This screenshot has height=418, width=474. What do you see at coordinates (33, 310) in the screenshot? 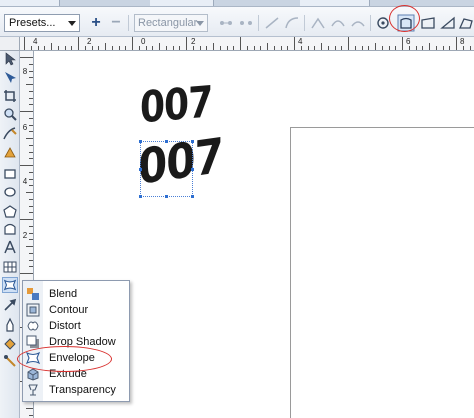
I see `contour-icon` at bounding box center [33, 310].